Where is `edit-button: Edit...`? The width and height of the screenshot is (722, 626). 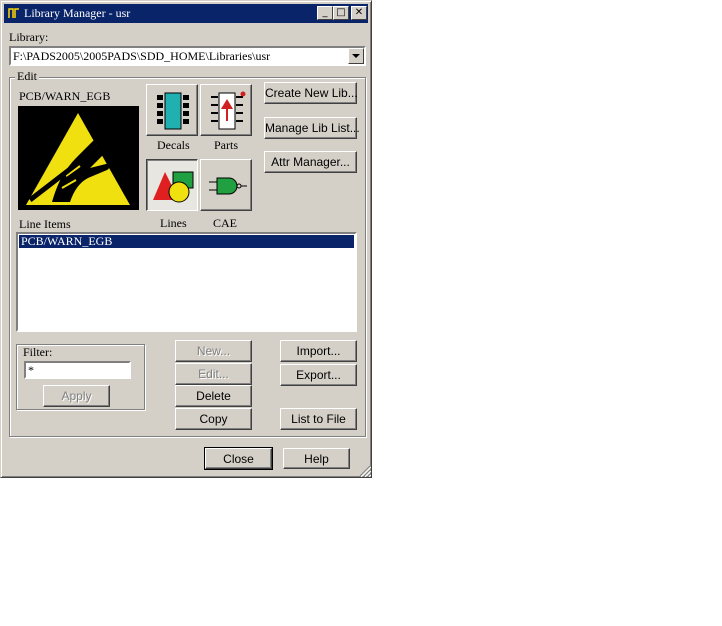
edit-button: Edit... is located at coordinates (213, 374).